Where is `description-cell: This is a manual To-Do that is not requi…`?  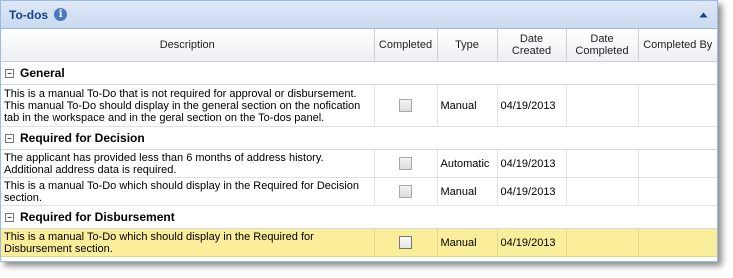
description-cell: This is a manual To-Do that is not requi… is located at coordinates (188, 105).